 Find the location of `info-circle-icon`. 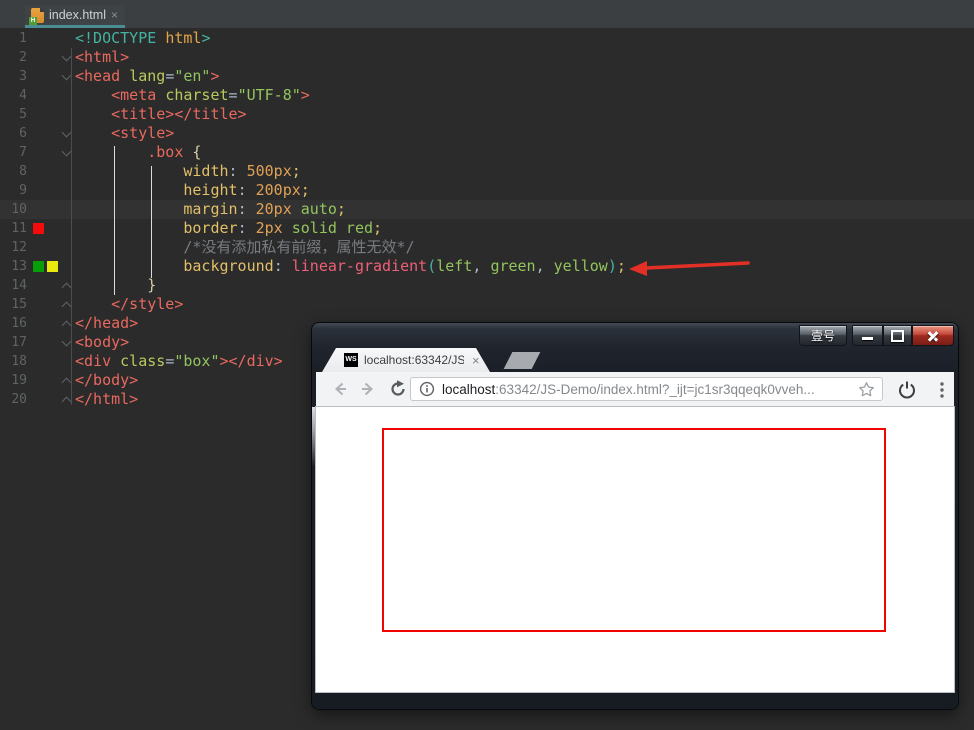

info-circle-icon is located at coordinates (427, 389).